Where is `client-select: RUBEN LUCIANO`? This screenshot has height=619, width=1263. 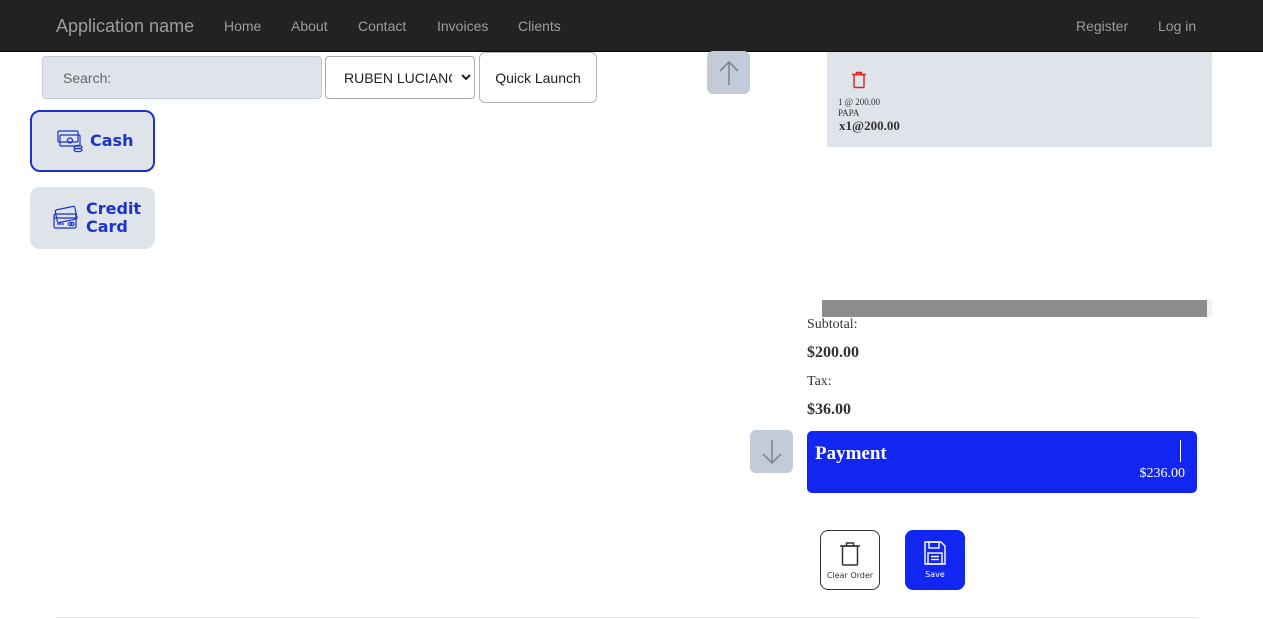
client-select: RUBEN LUCIANO is located at coordinates (400, 77).